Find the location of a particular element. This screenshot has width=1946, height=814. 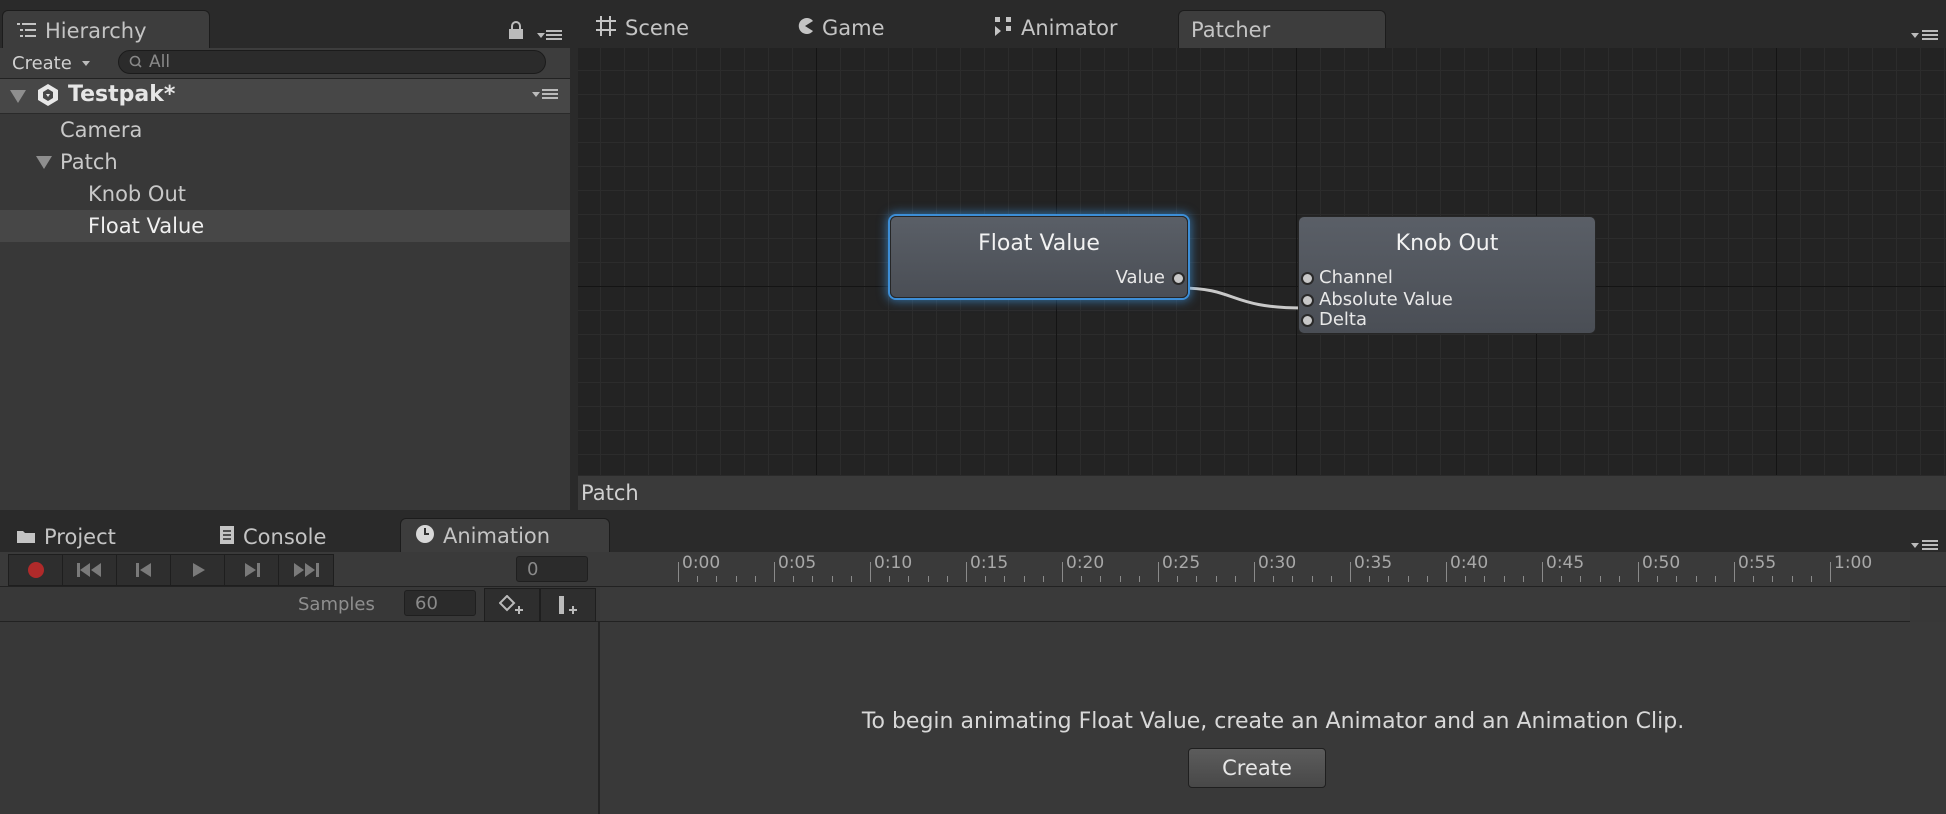

animator-icon is located at coordinates (1004, 28).